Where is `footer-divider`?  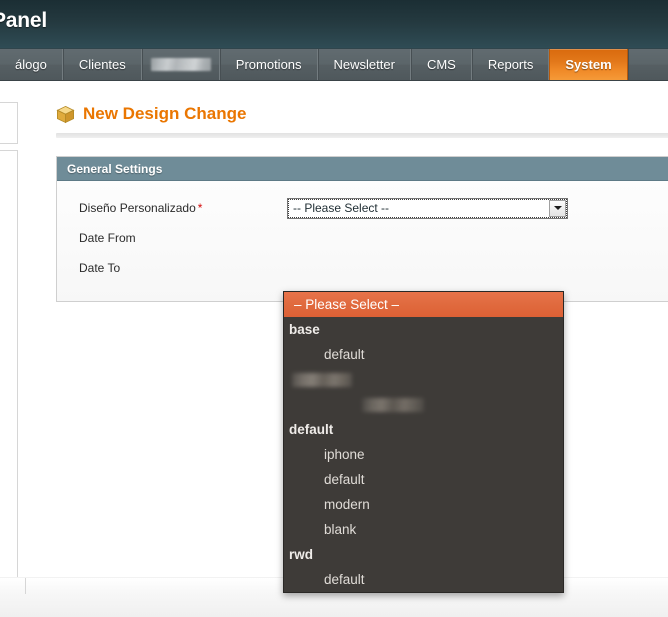 footer-divider is located at coordinates (25, 586).